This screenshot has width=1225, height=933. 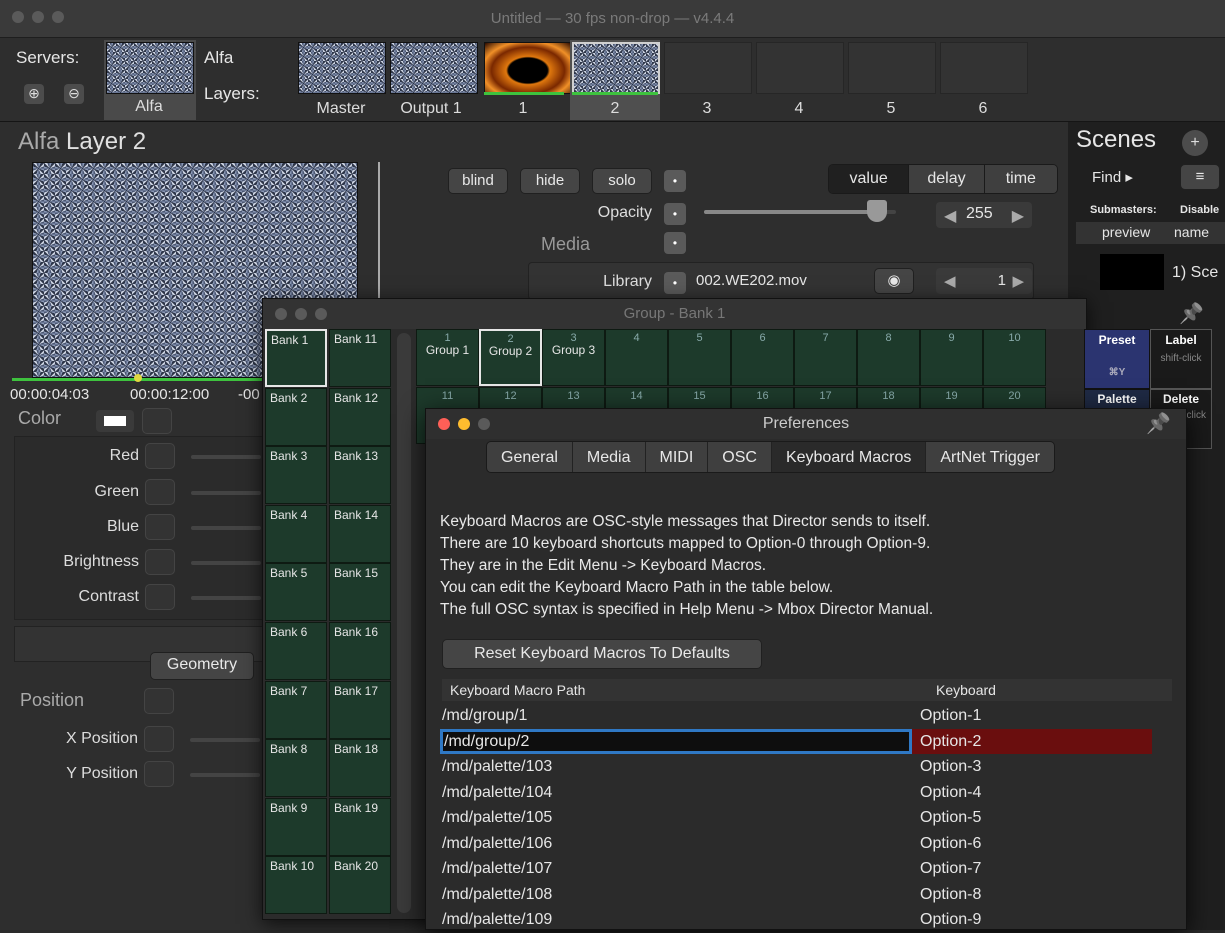 What do you see at coordinates (360, 826) in the screenshot?
I see `bank-button: Bank 19` at bounding box center [360, 826].